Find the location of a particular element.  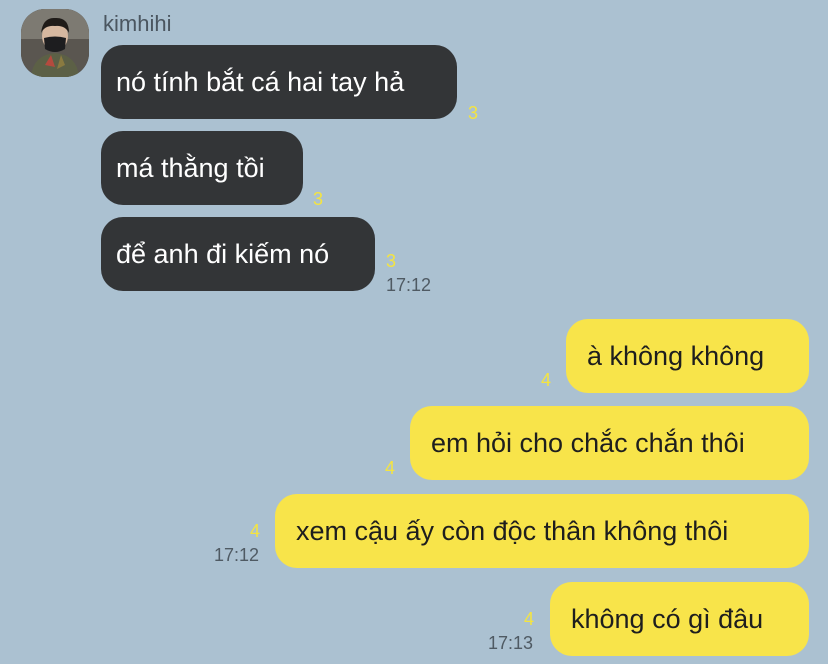

message-text: nó tính bắt cá hai tay hả is located at coordinates (260, 81).